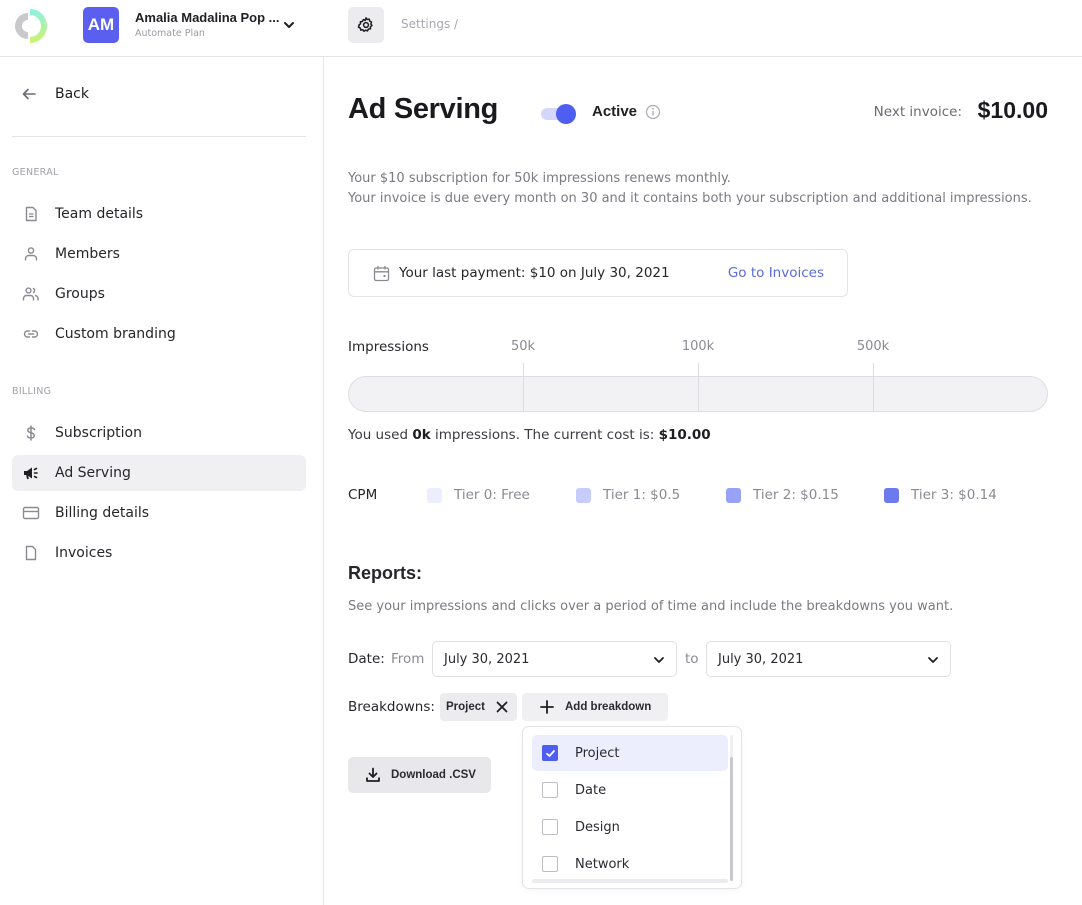 Image resolution: width=1082 pixels, height=905 pixels. Describe the element at coordinates (698, 346) in the screenshot. I see `tick-label-100k: 100k` at that location.